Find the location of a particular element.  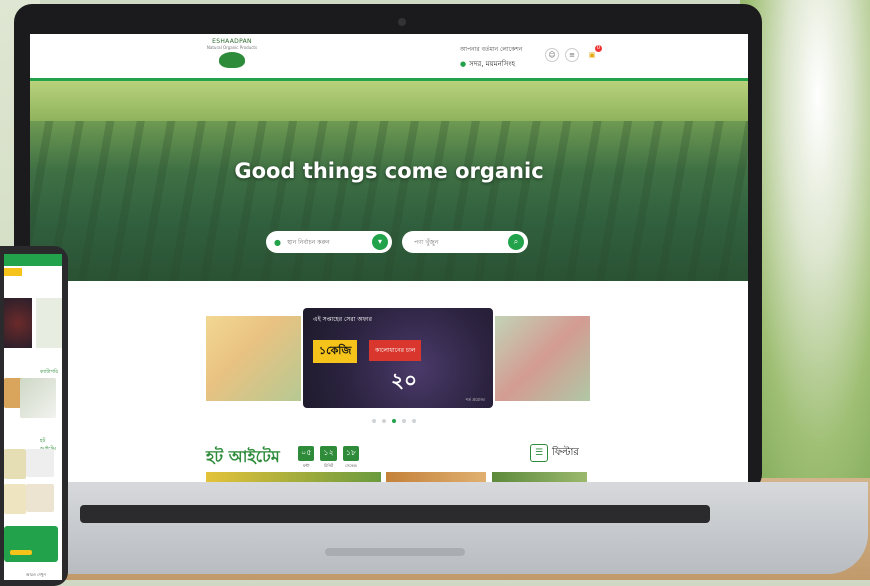

timer-label: মিনিট is located at coordinates (329, 465).